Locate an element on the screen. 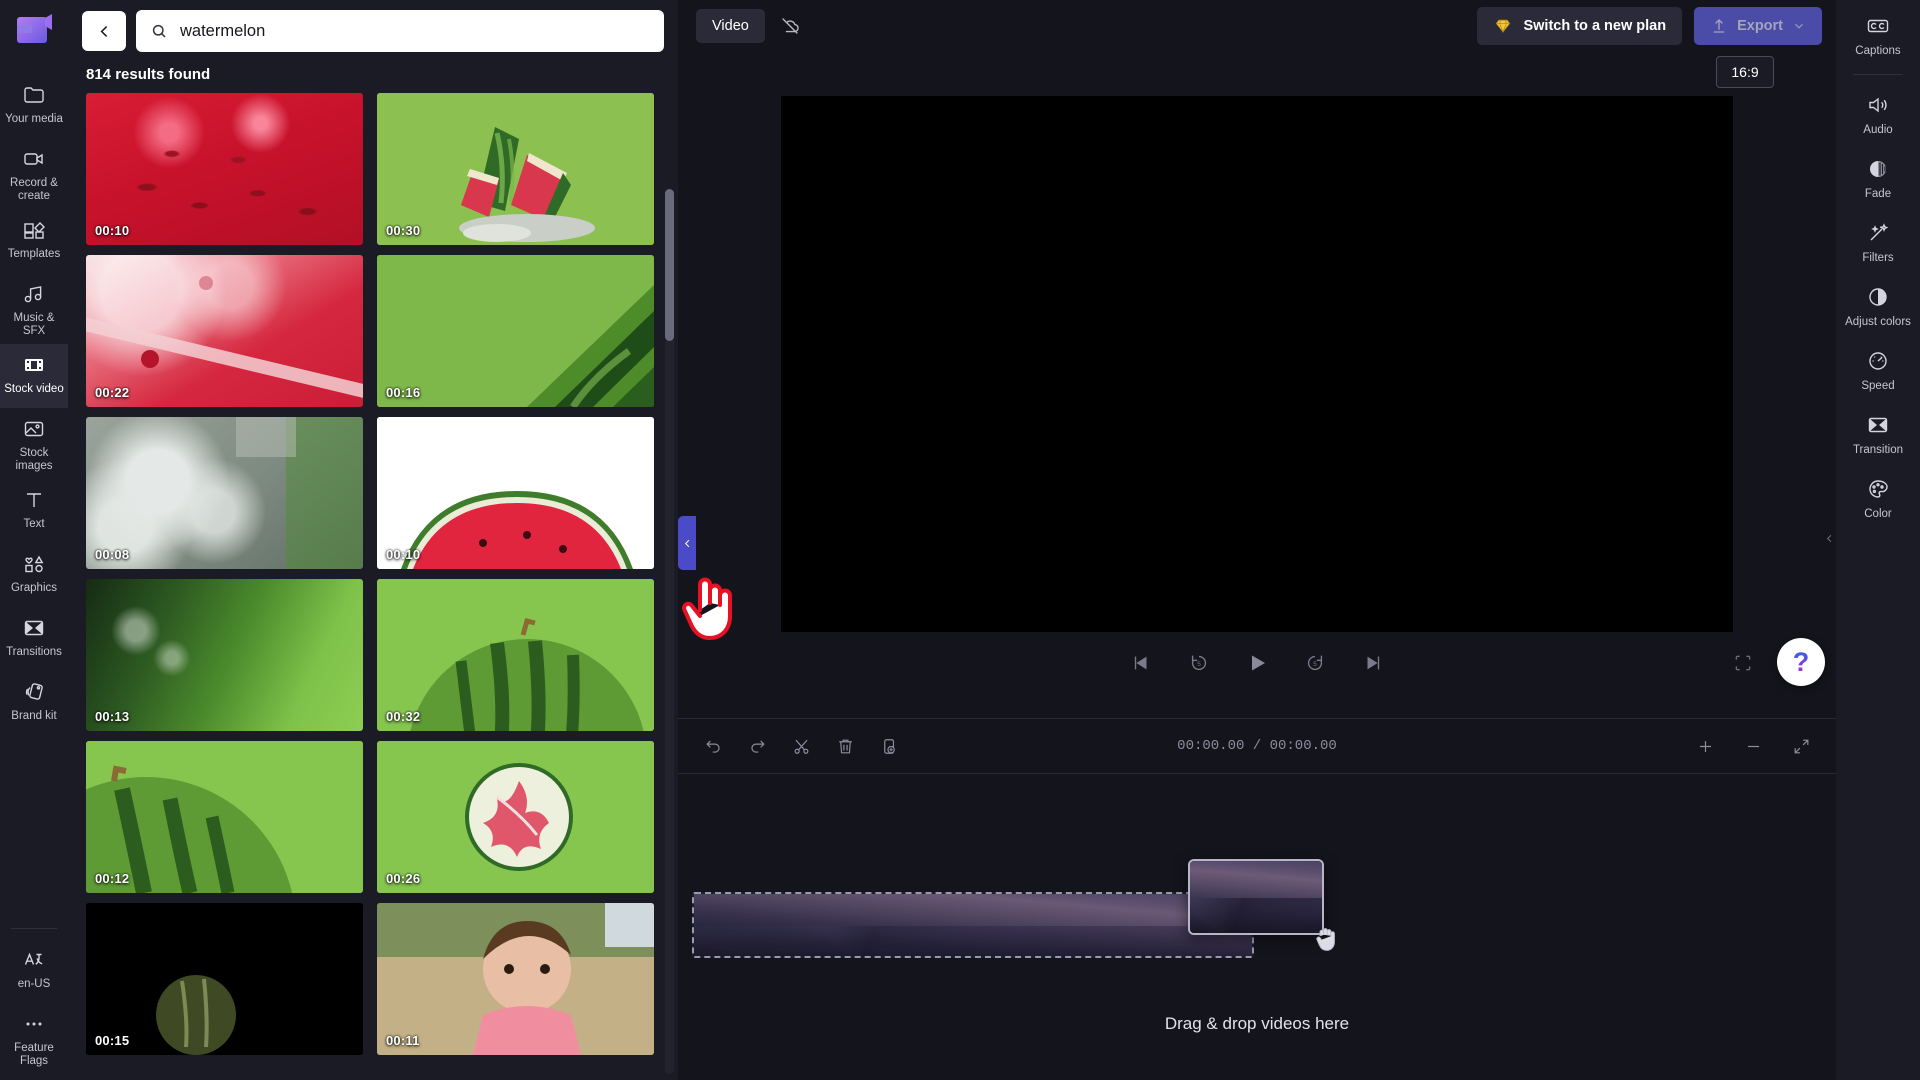  stock-video-card: 00:30 is located at coordinates (515, 169).